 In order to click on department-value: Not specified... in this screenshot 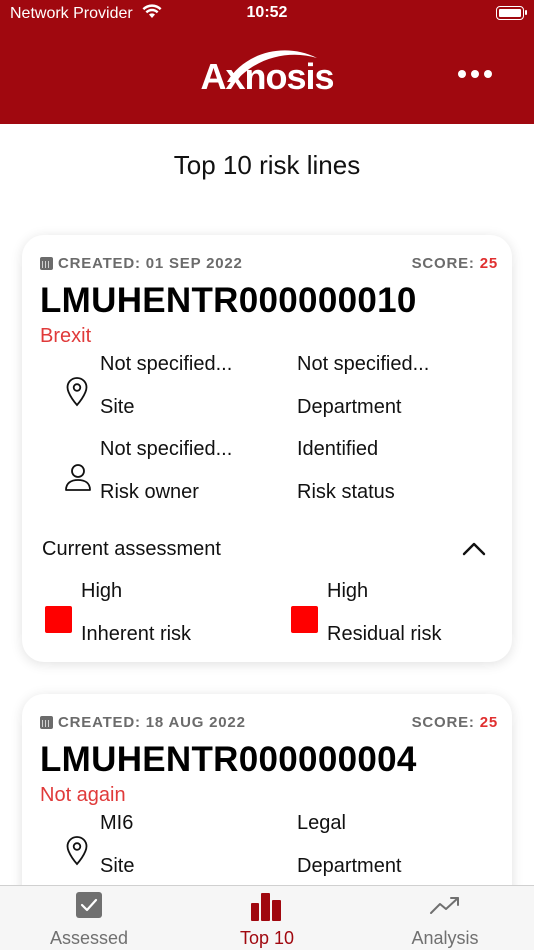, I will do `click(363, 364)`.